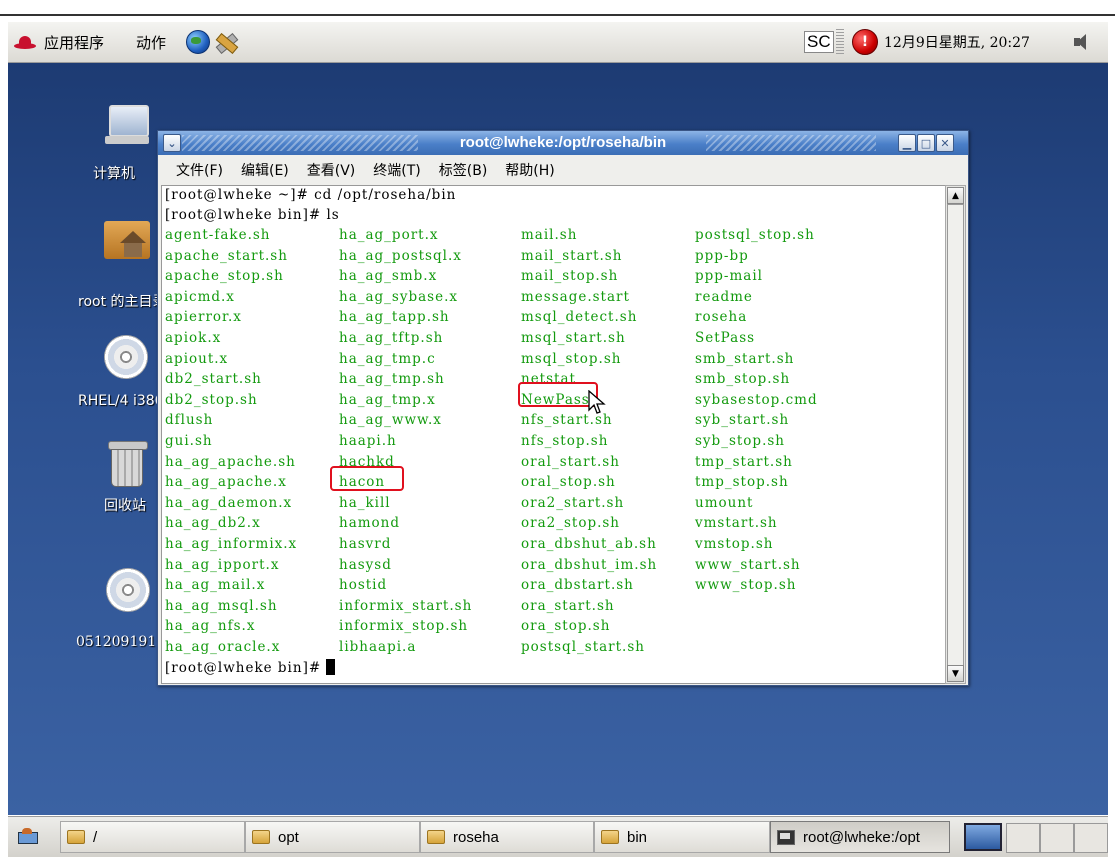 Image resolution: width=1115 pixels, height=857 pixels. What do you see at coordinates (370, 523) in the screenshot?
I see `ls-entry: hamond` at bounding box center [370, 523].